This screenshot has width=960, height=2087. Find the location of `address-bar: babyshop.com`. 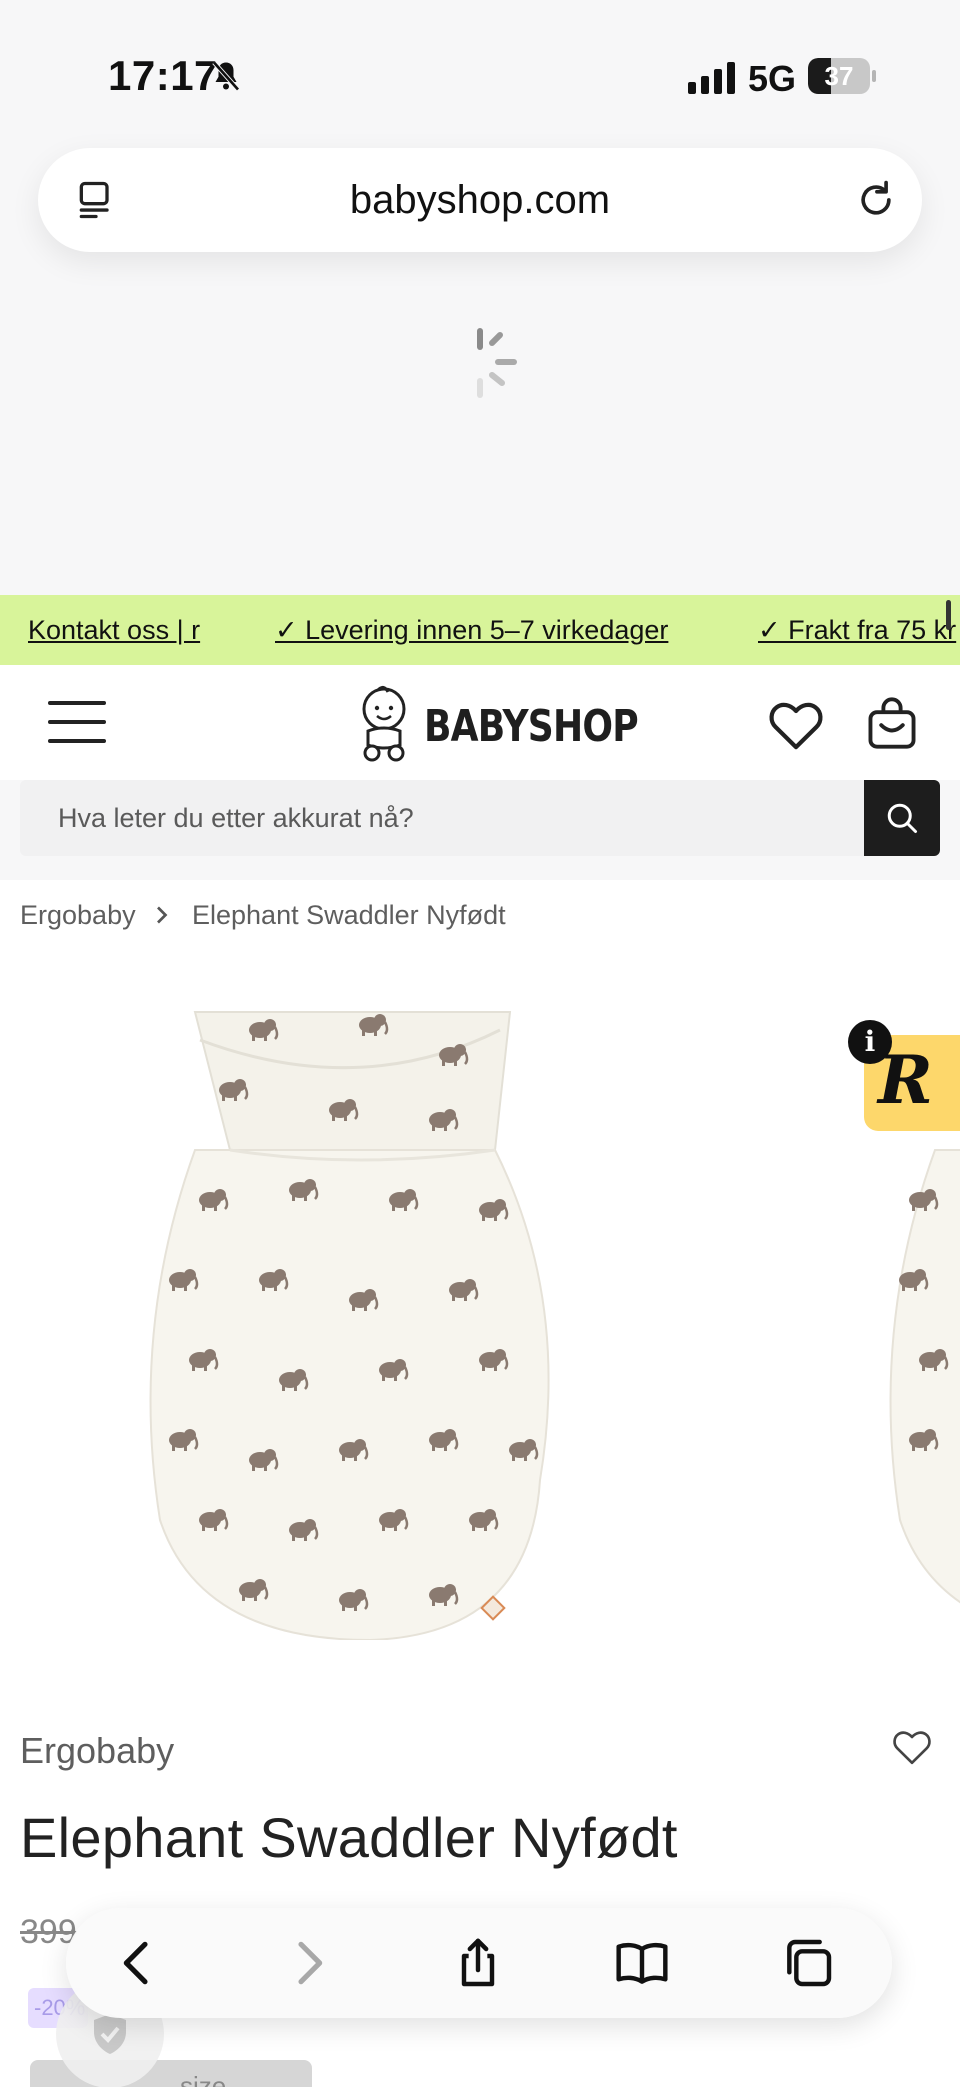

address-bar: babyshop.com is located at coordinates (480, 200).